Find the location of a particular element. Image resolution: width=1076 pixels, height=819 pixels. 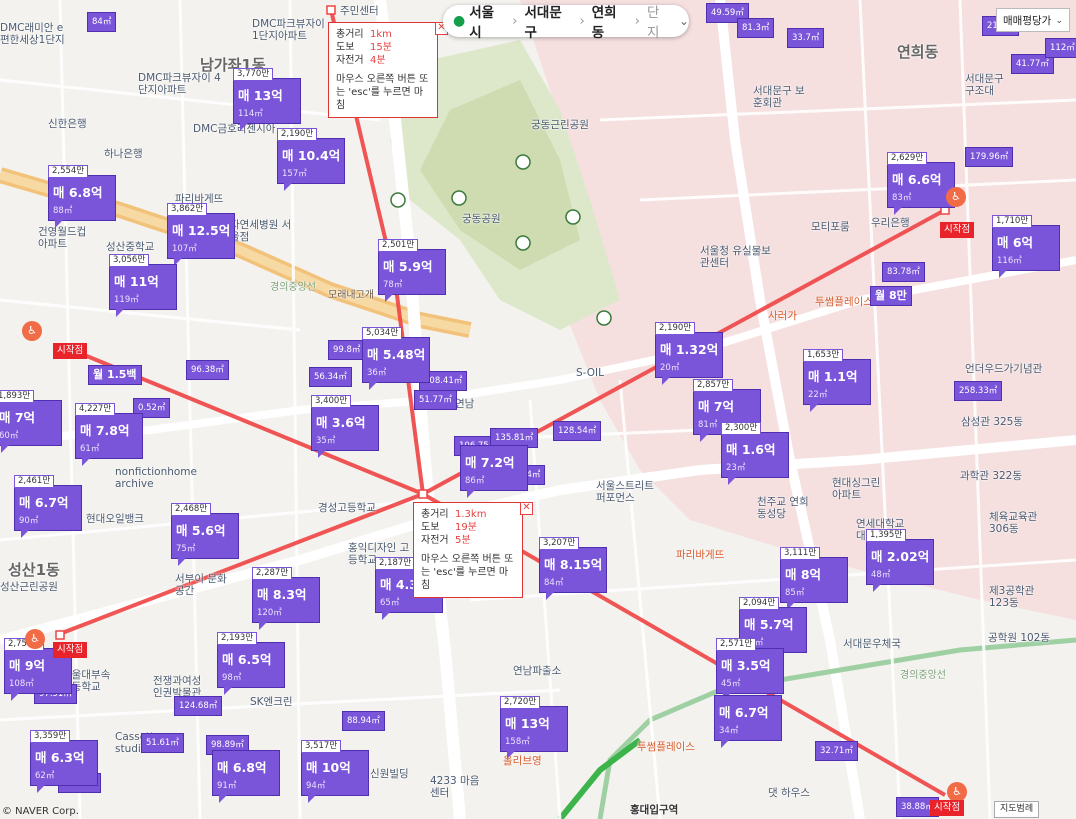

area-tag: 124.68㎡ is located at coordinates (198, 706).